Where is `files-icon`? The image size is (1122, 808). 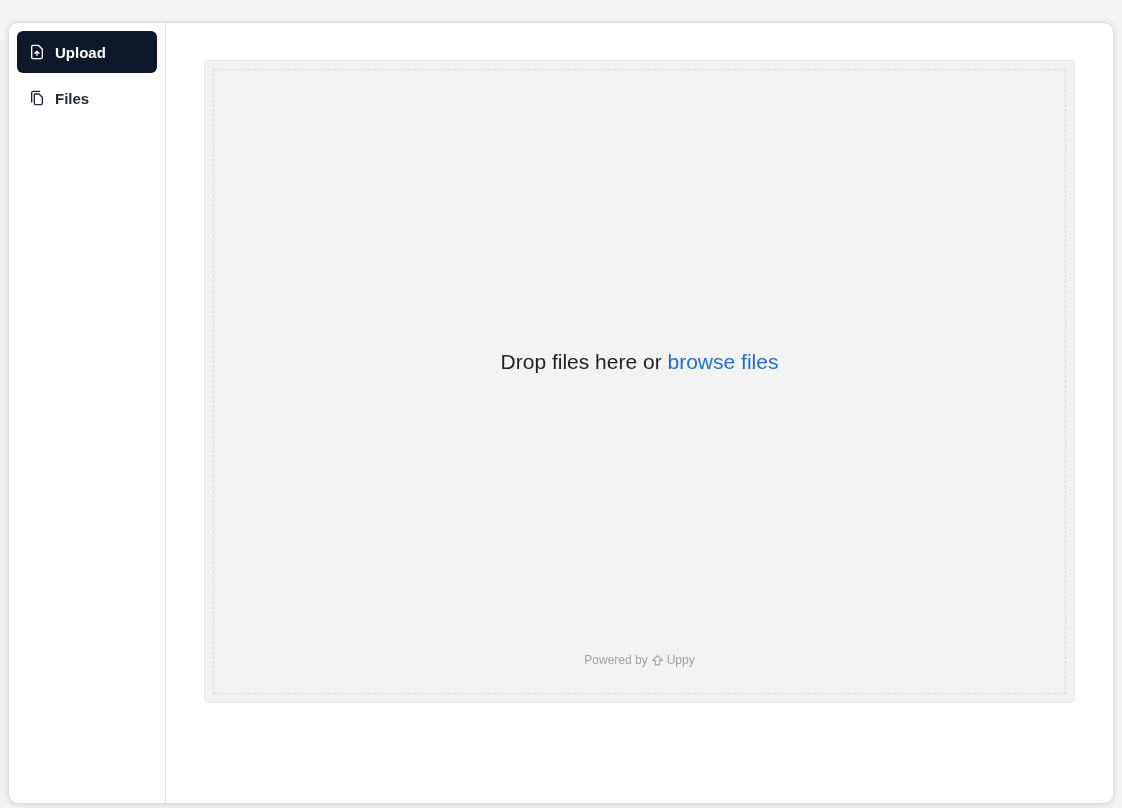
files-icon is located at coordinates (37, 98).